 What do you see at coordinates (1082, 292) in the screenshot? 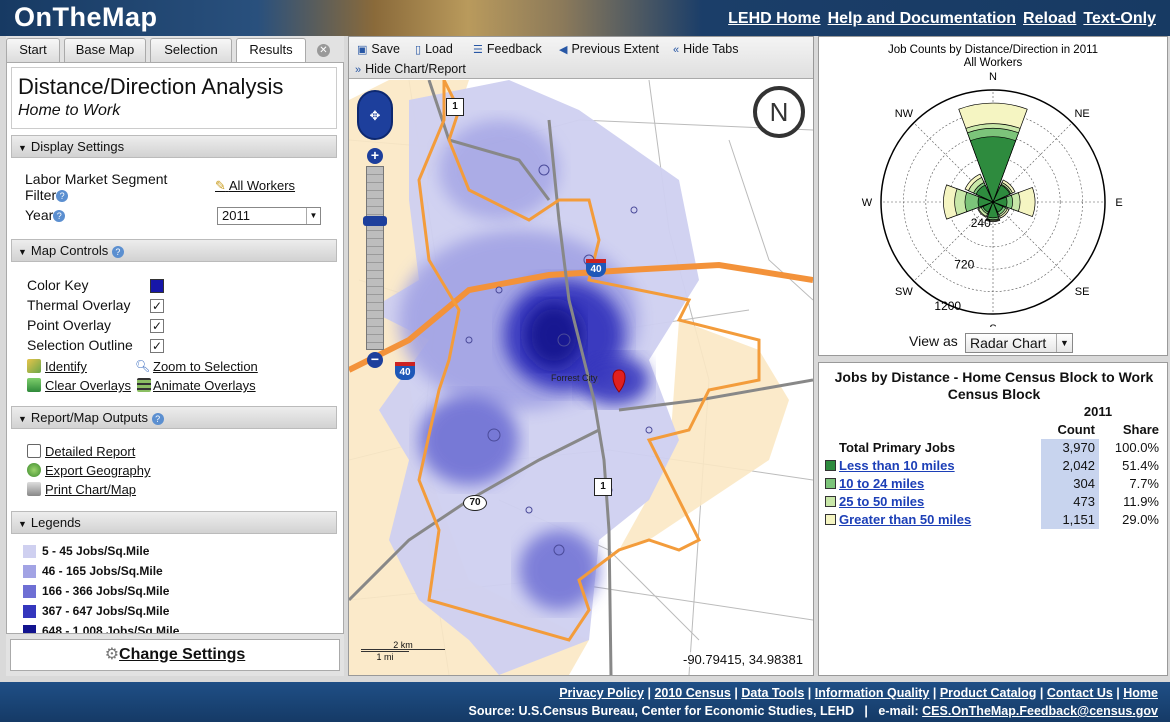
I see `direction-label: SE` at bounding box center [1082, 292].